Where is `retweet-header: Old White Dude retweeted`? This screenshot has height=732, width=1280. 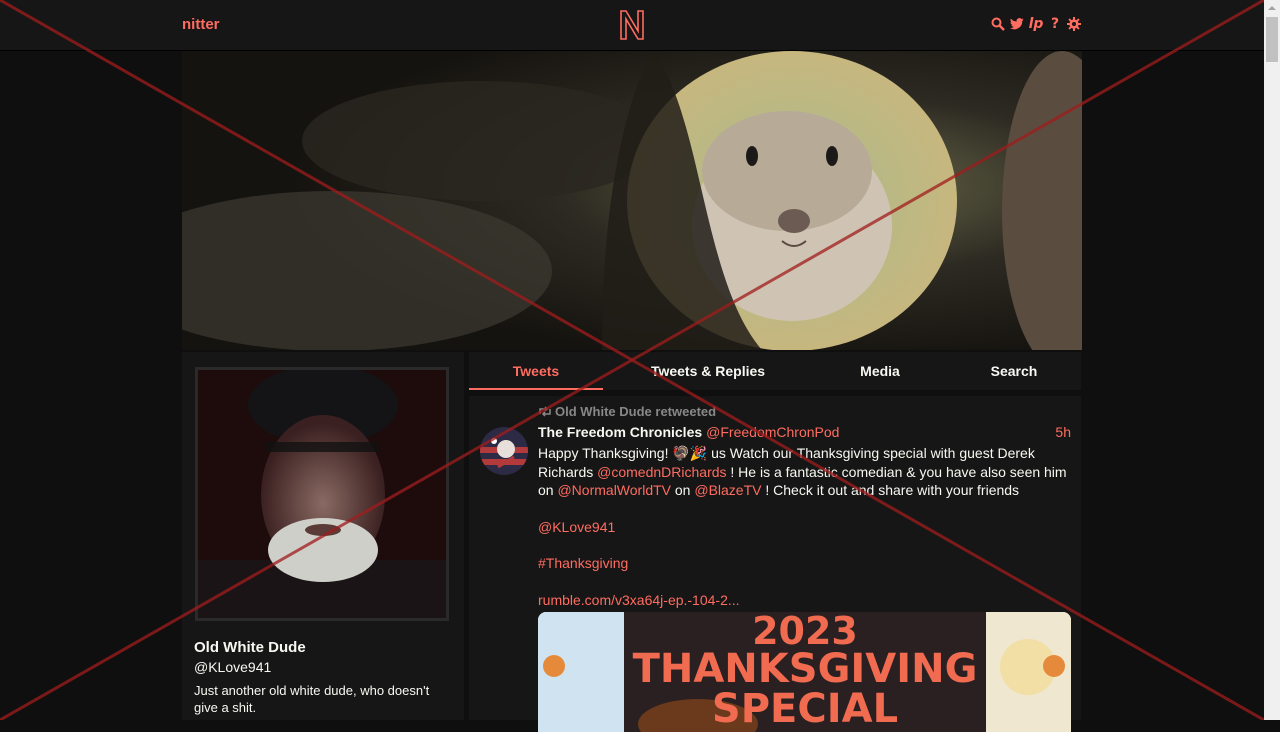 retweet-header: Old White Dude retweeted is located at coordinates (627, 411).